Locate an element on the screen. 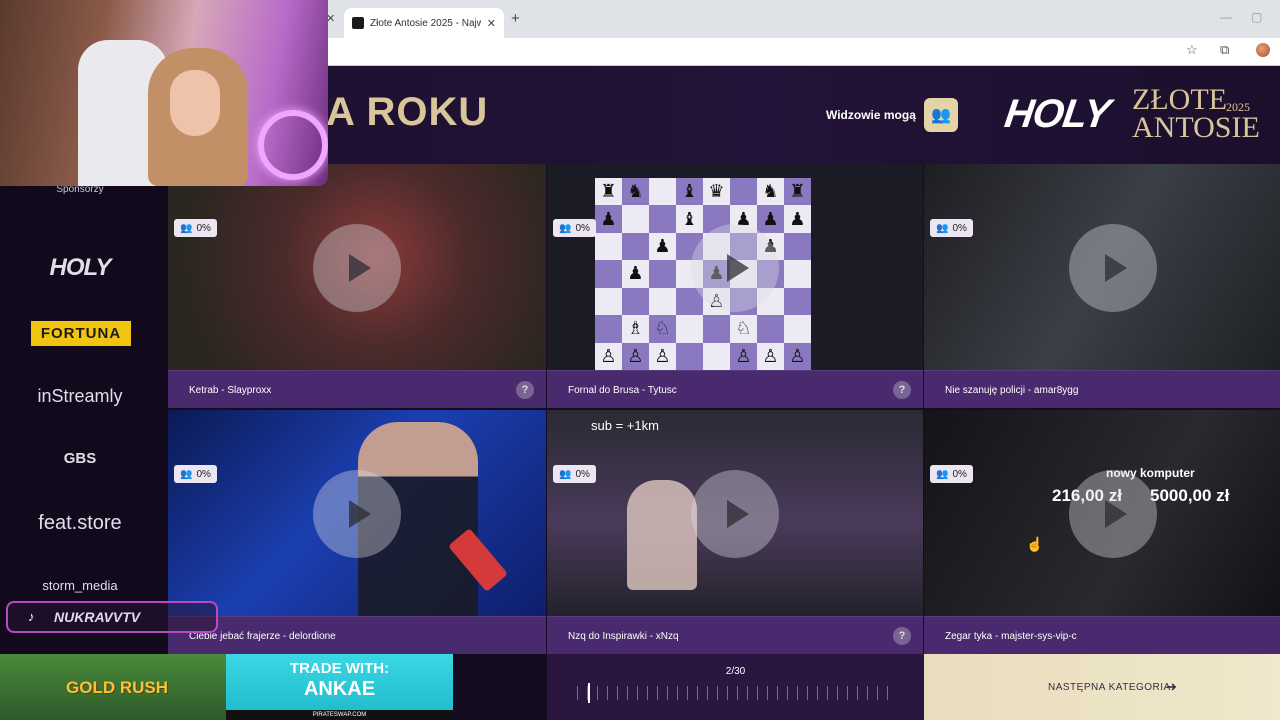  pager-track is located at coordinates (735, 693).